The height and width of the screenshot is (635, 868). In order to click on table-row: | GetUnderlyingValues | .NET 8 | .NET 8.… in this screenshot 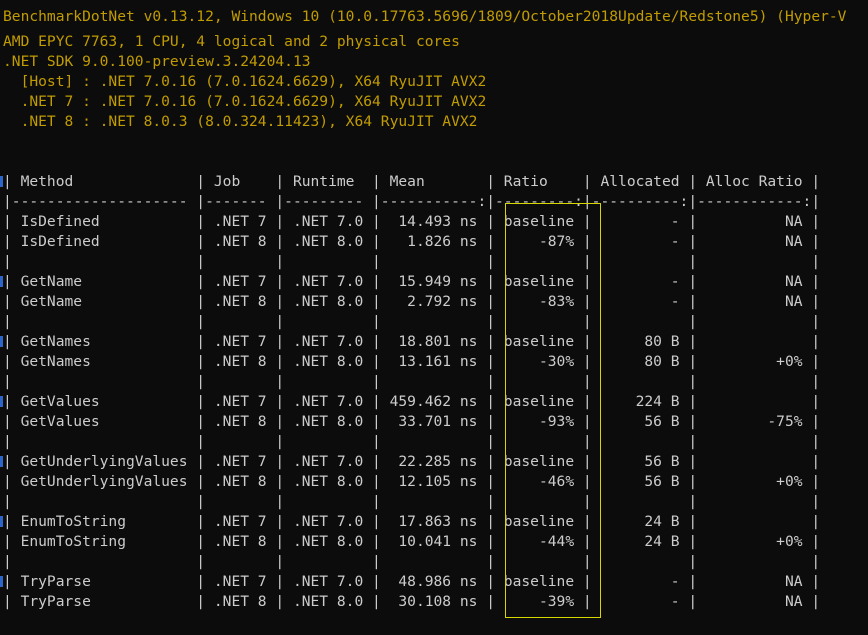, I will do `click(412, 481)`.